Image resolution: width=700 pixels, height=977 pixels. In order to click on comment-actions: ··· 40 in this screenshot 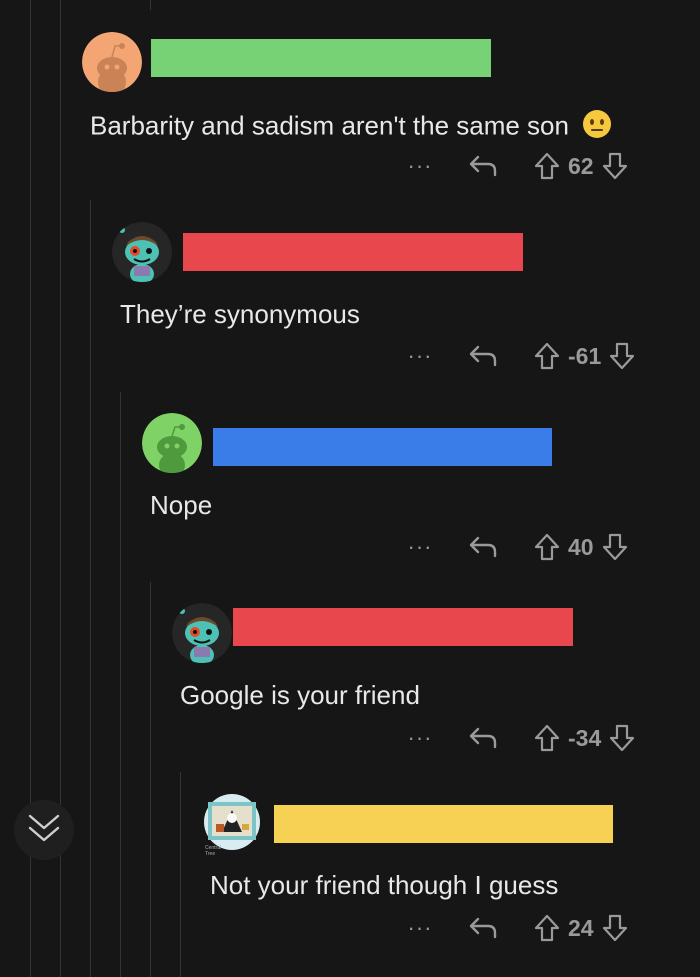, I will do `click(514, 547)`.